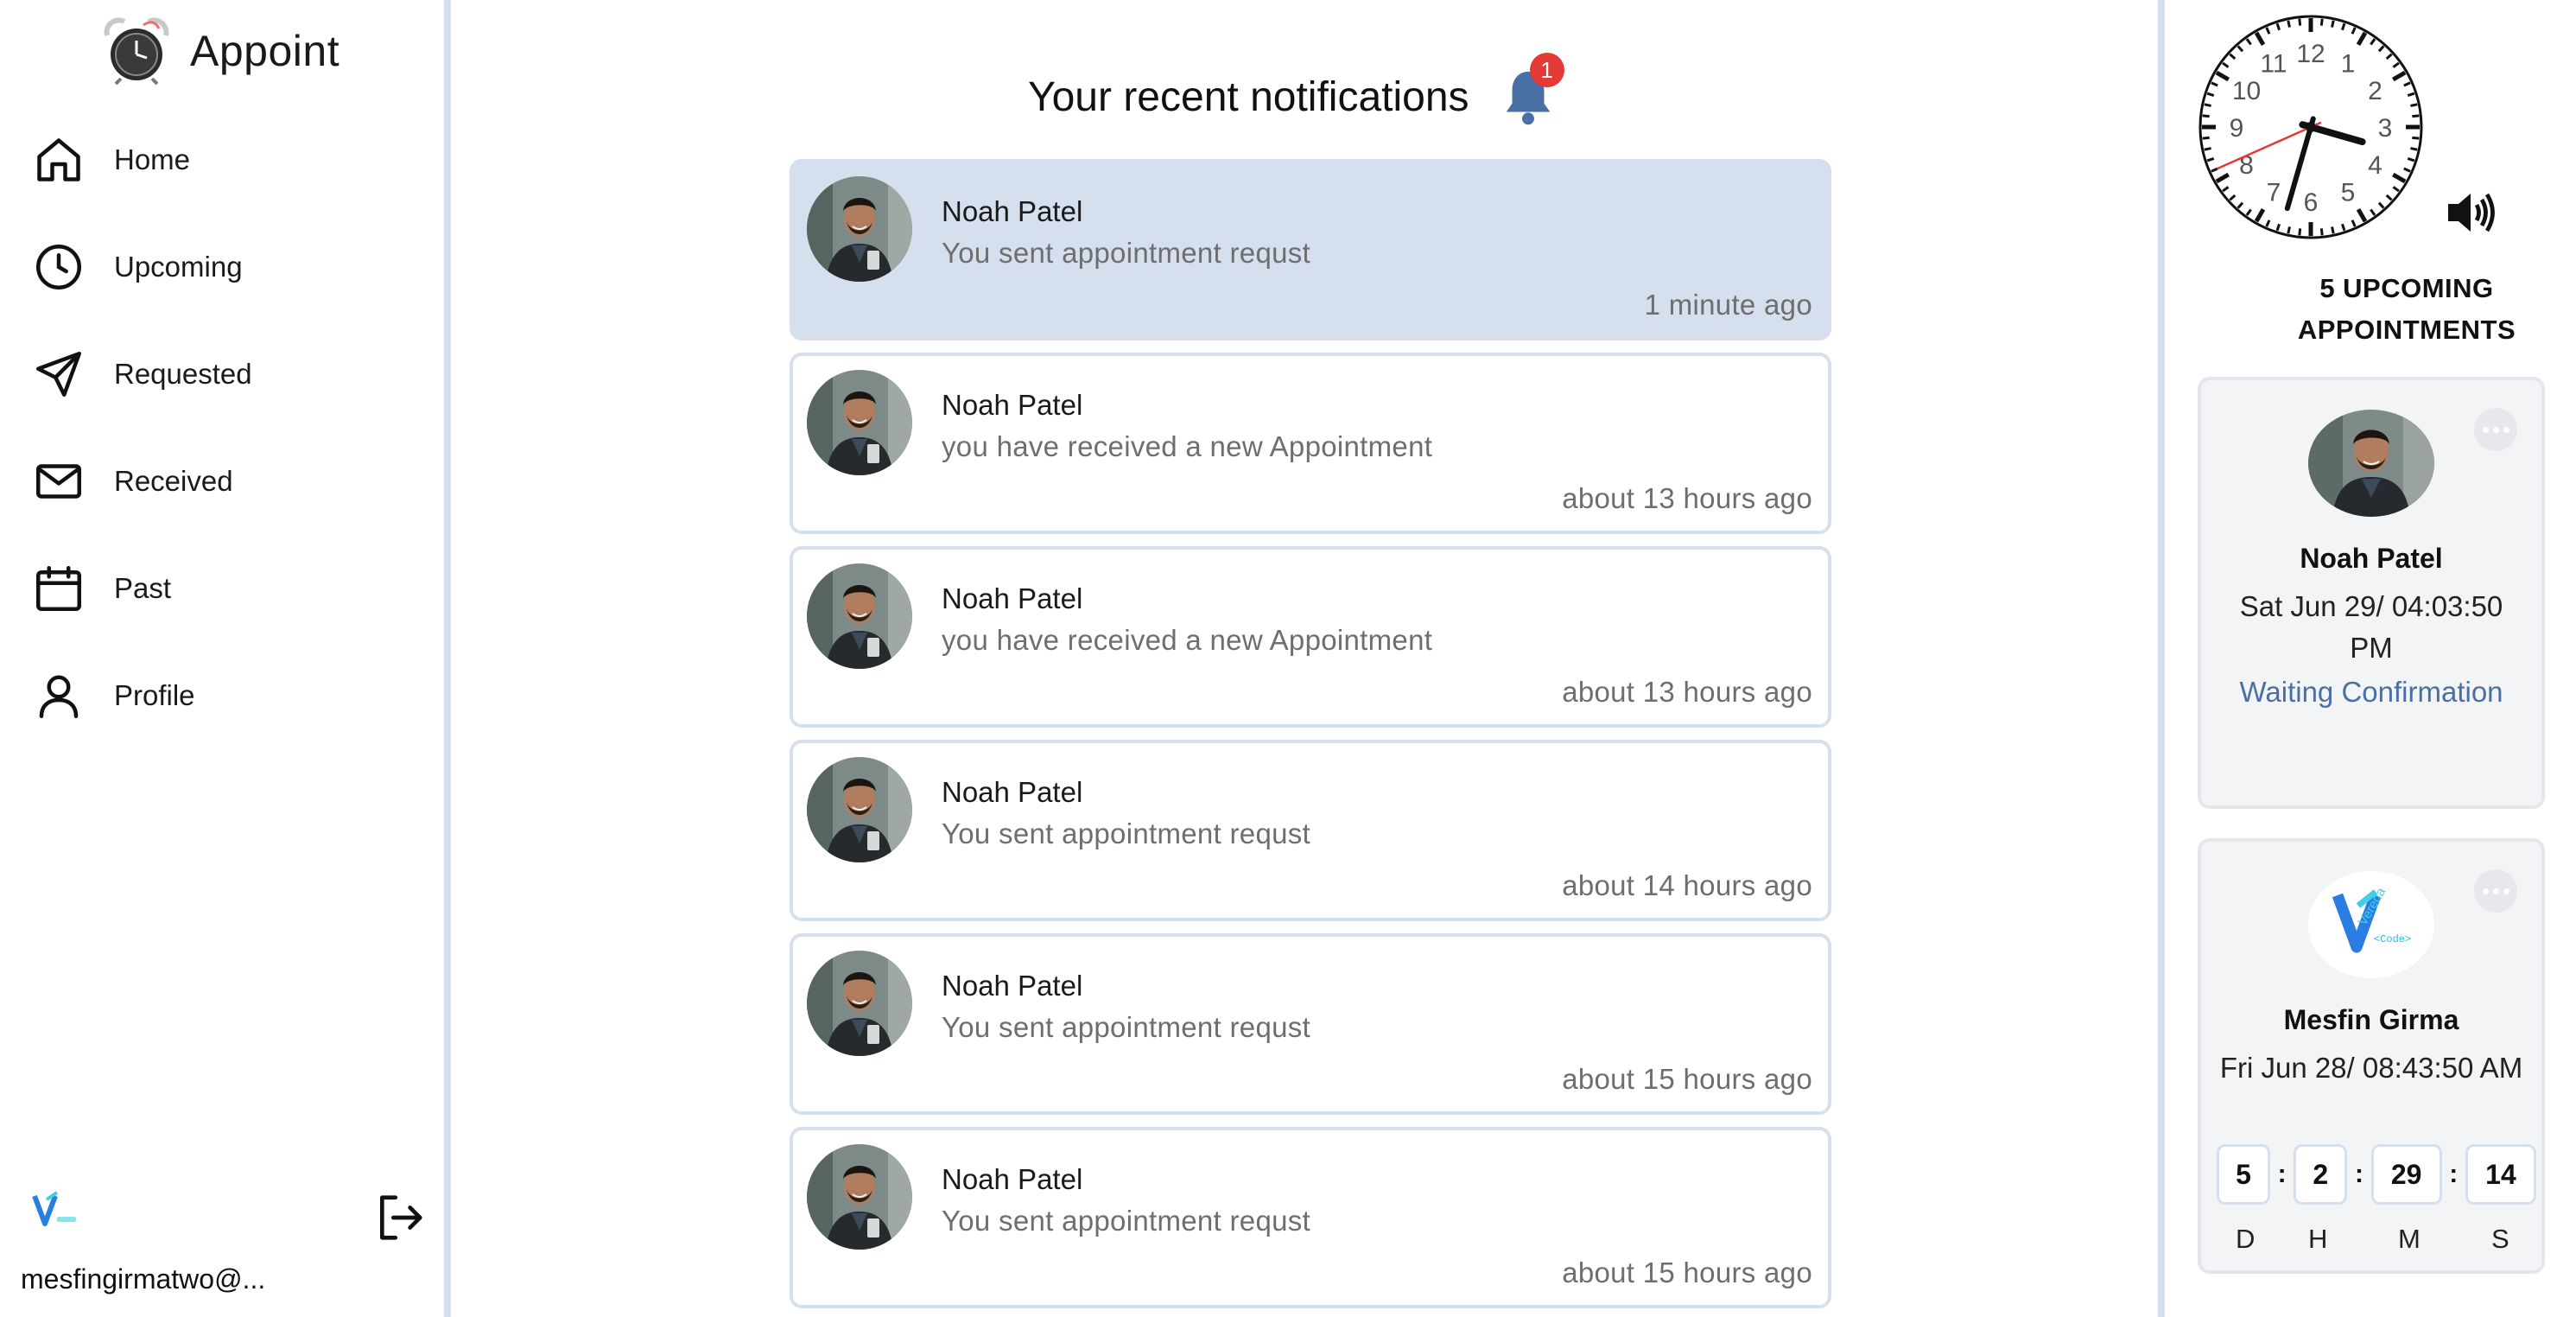 The image size is (2576, 1317). Describe the element at coordinates (2406, 309) in the screenshot. I see `upcoming-heading: 5 UPCOMING APPOINTMENTS` at that location.